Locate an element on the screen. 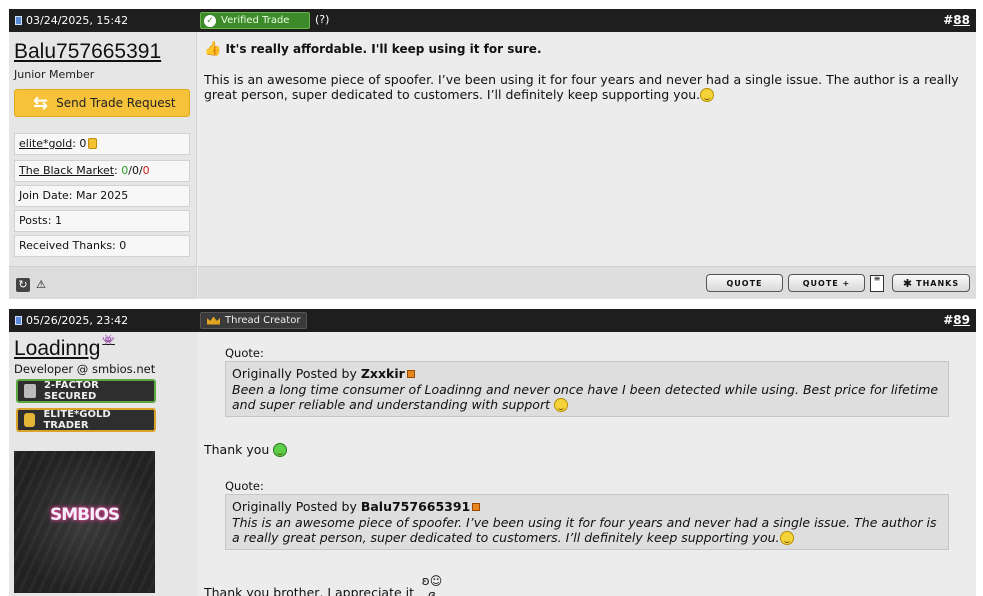  verified-trade-label: Verified Trade is located at coordinates (255, 20).